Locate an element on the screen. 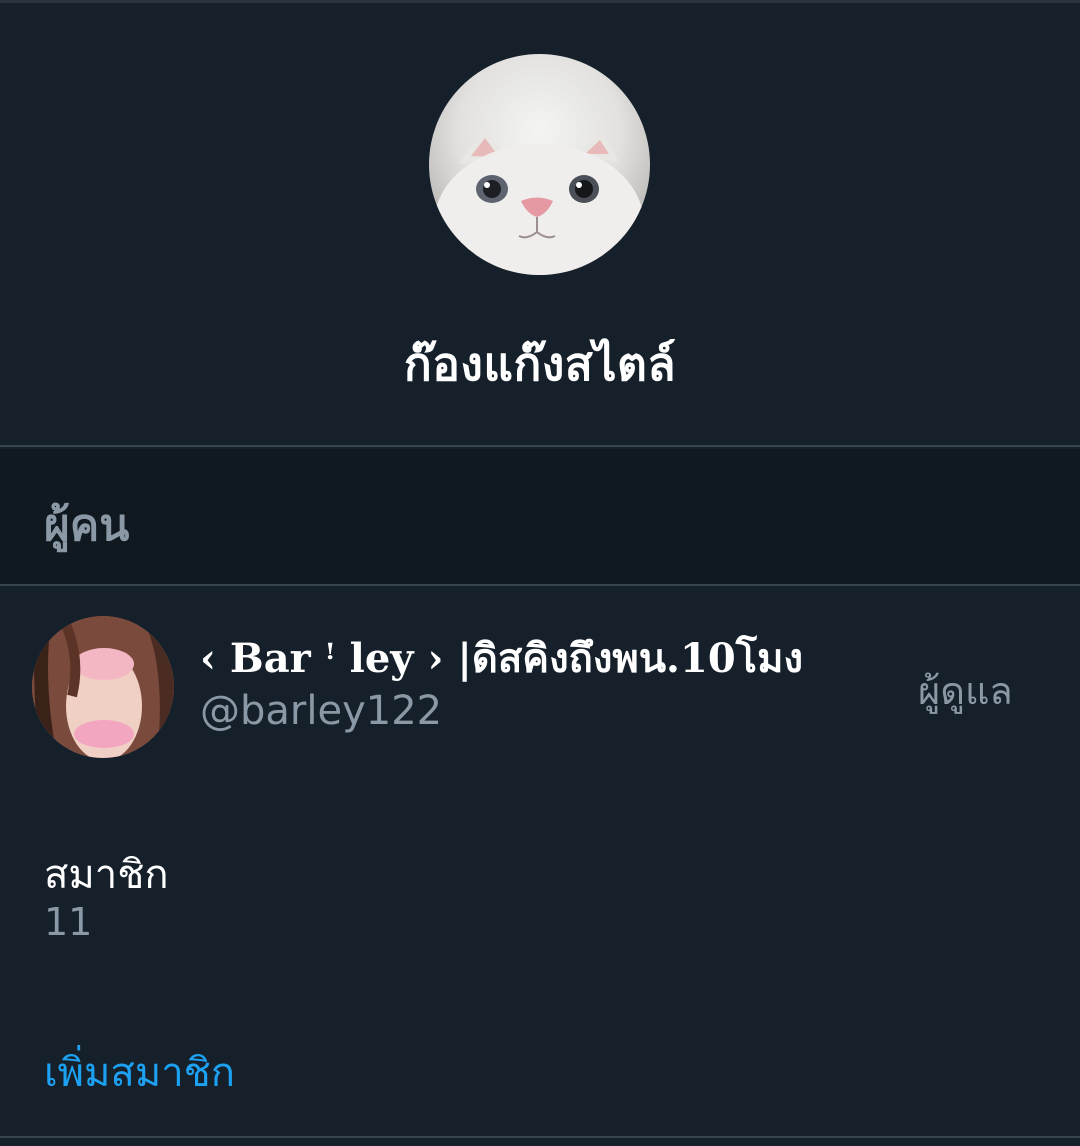 The image size is (1080, 1146). group-name: ก๊องแก๊งสไตล์ is located at coordinates (540, 364).